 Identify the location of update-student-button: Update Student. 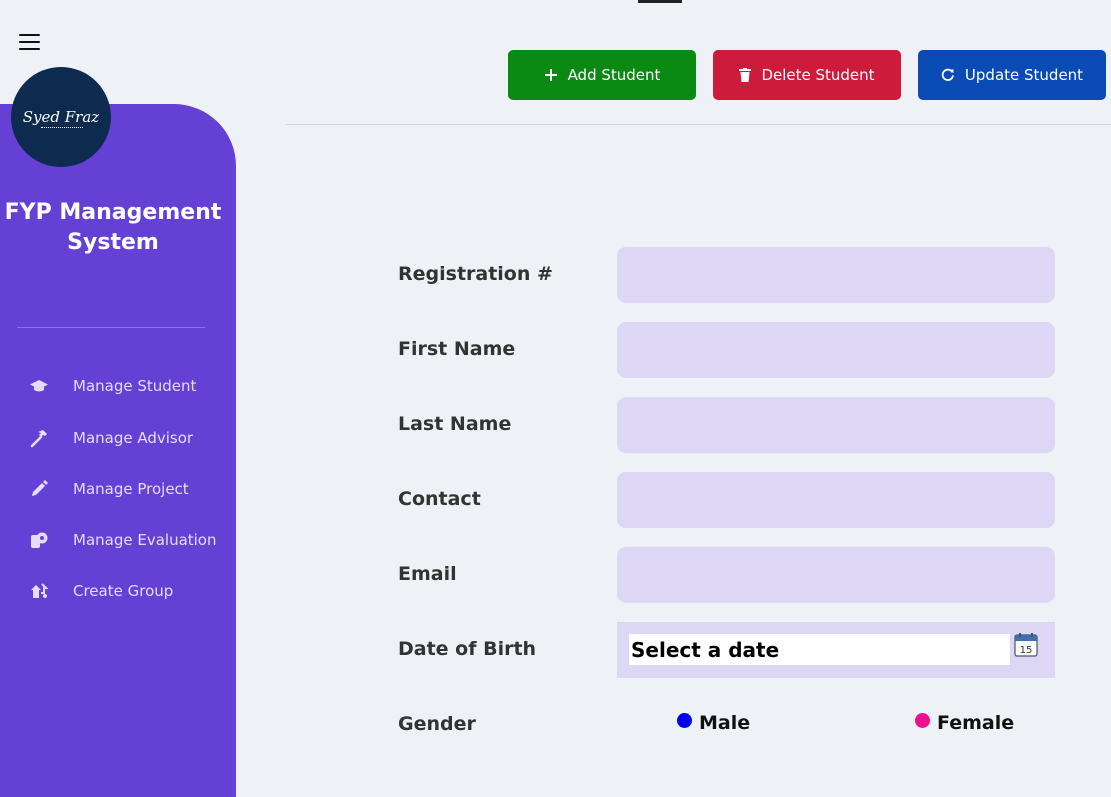
(1012, 75).